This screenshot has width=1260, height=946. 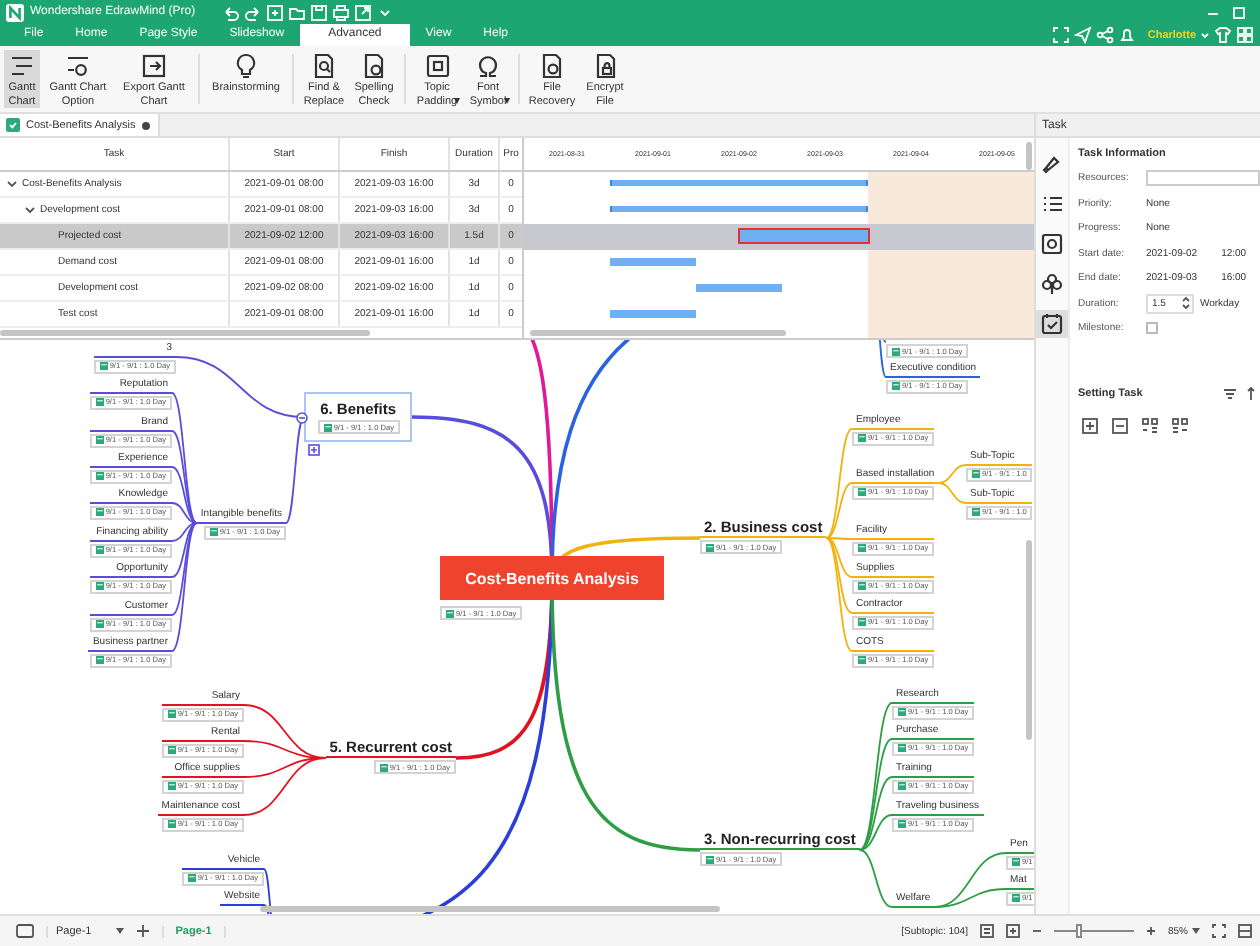 I want to click on task-calendar-icon, so click(x=1052, y=324).